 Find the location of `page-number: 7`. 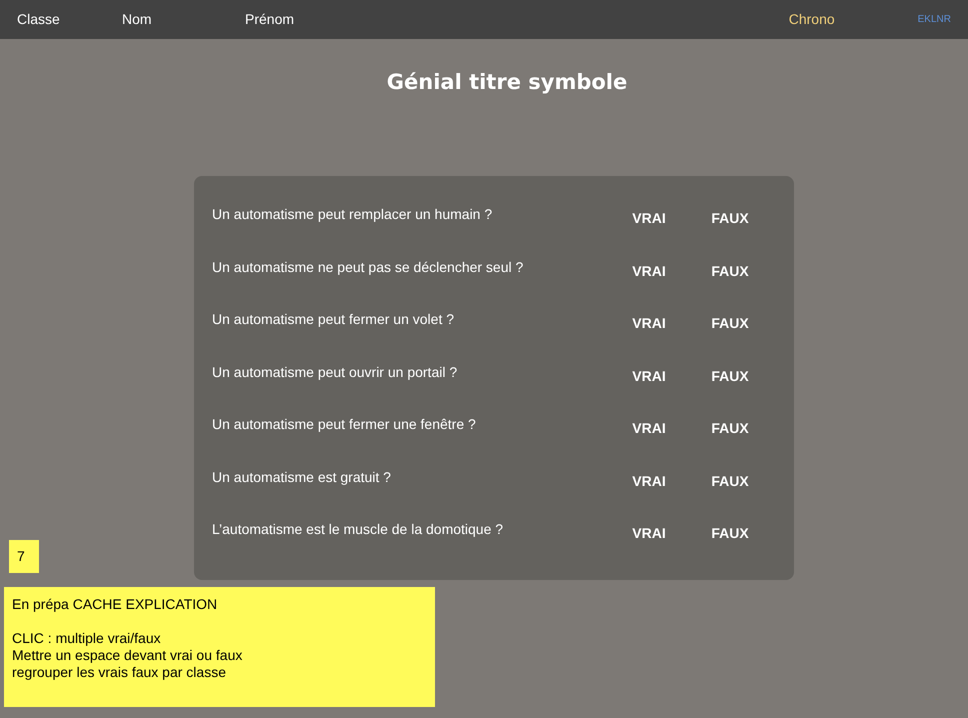

page-number: 7 is located at coordinates (24, 557).